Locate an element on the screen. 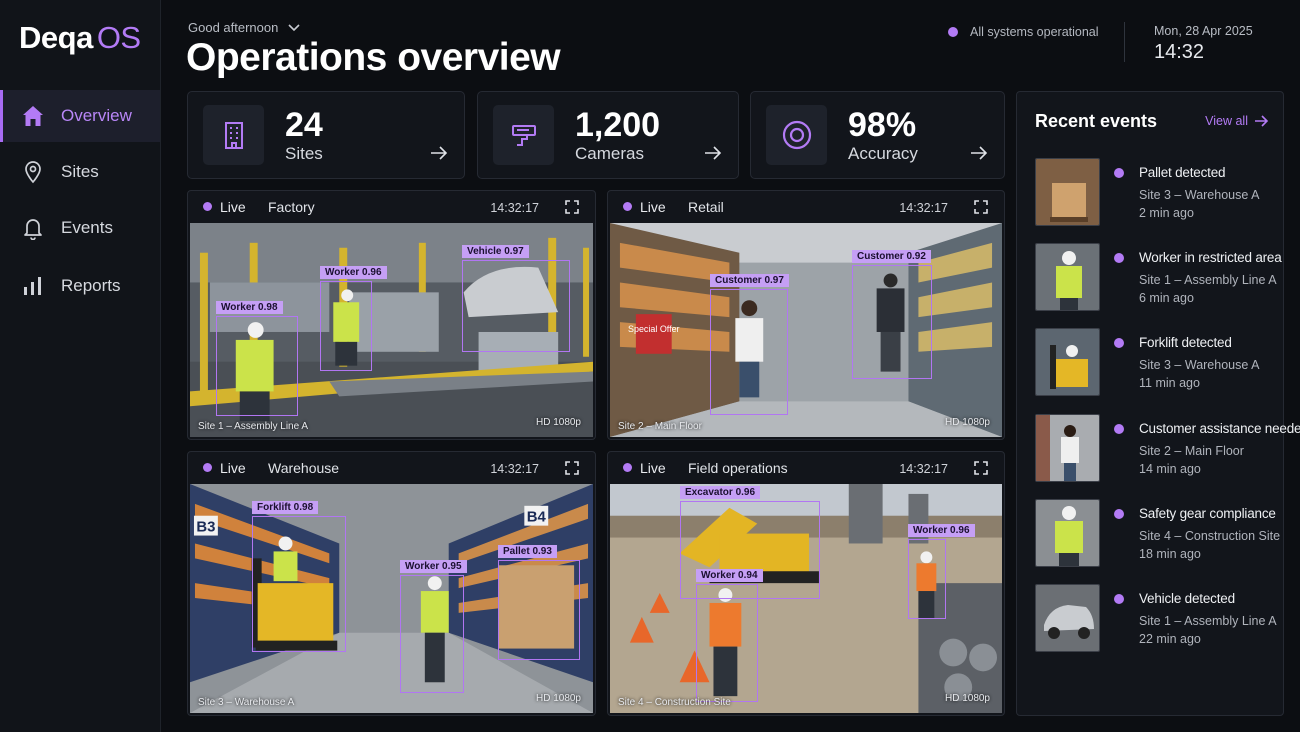 The height and width of the screenshot is (732, 1300). detection-label: Worker 0.96 is located at coordinates (941, 530).